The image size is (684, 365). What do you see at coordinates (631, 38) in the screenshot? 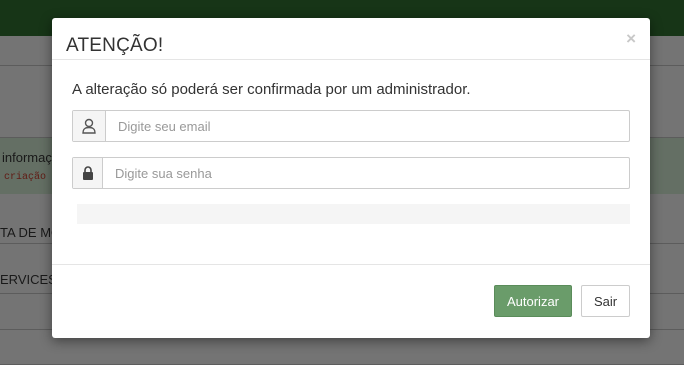
I see `close-icon: ×` at bounding box center [631, 38].